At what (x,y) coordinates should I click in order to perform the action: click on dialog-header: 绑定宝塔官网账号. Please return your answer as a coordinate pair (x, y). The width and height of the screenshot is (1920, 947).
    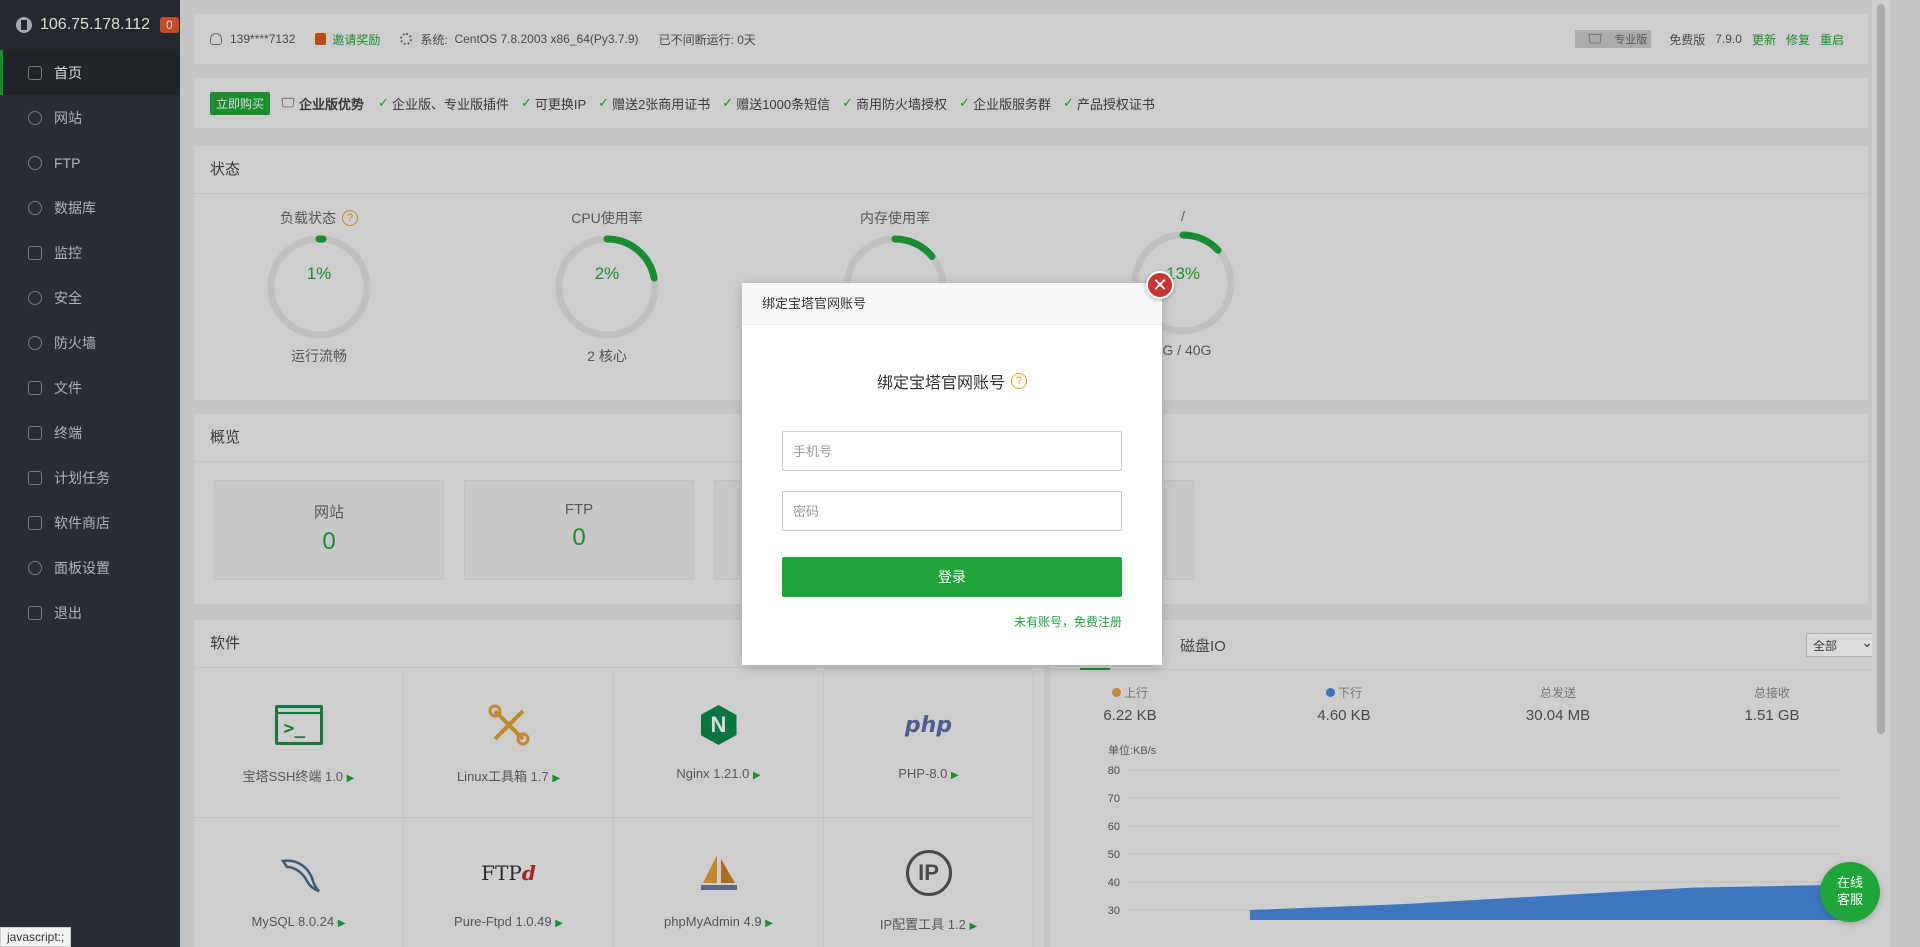
    Looking at the image, I should click on (952, 304).